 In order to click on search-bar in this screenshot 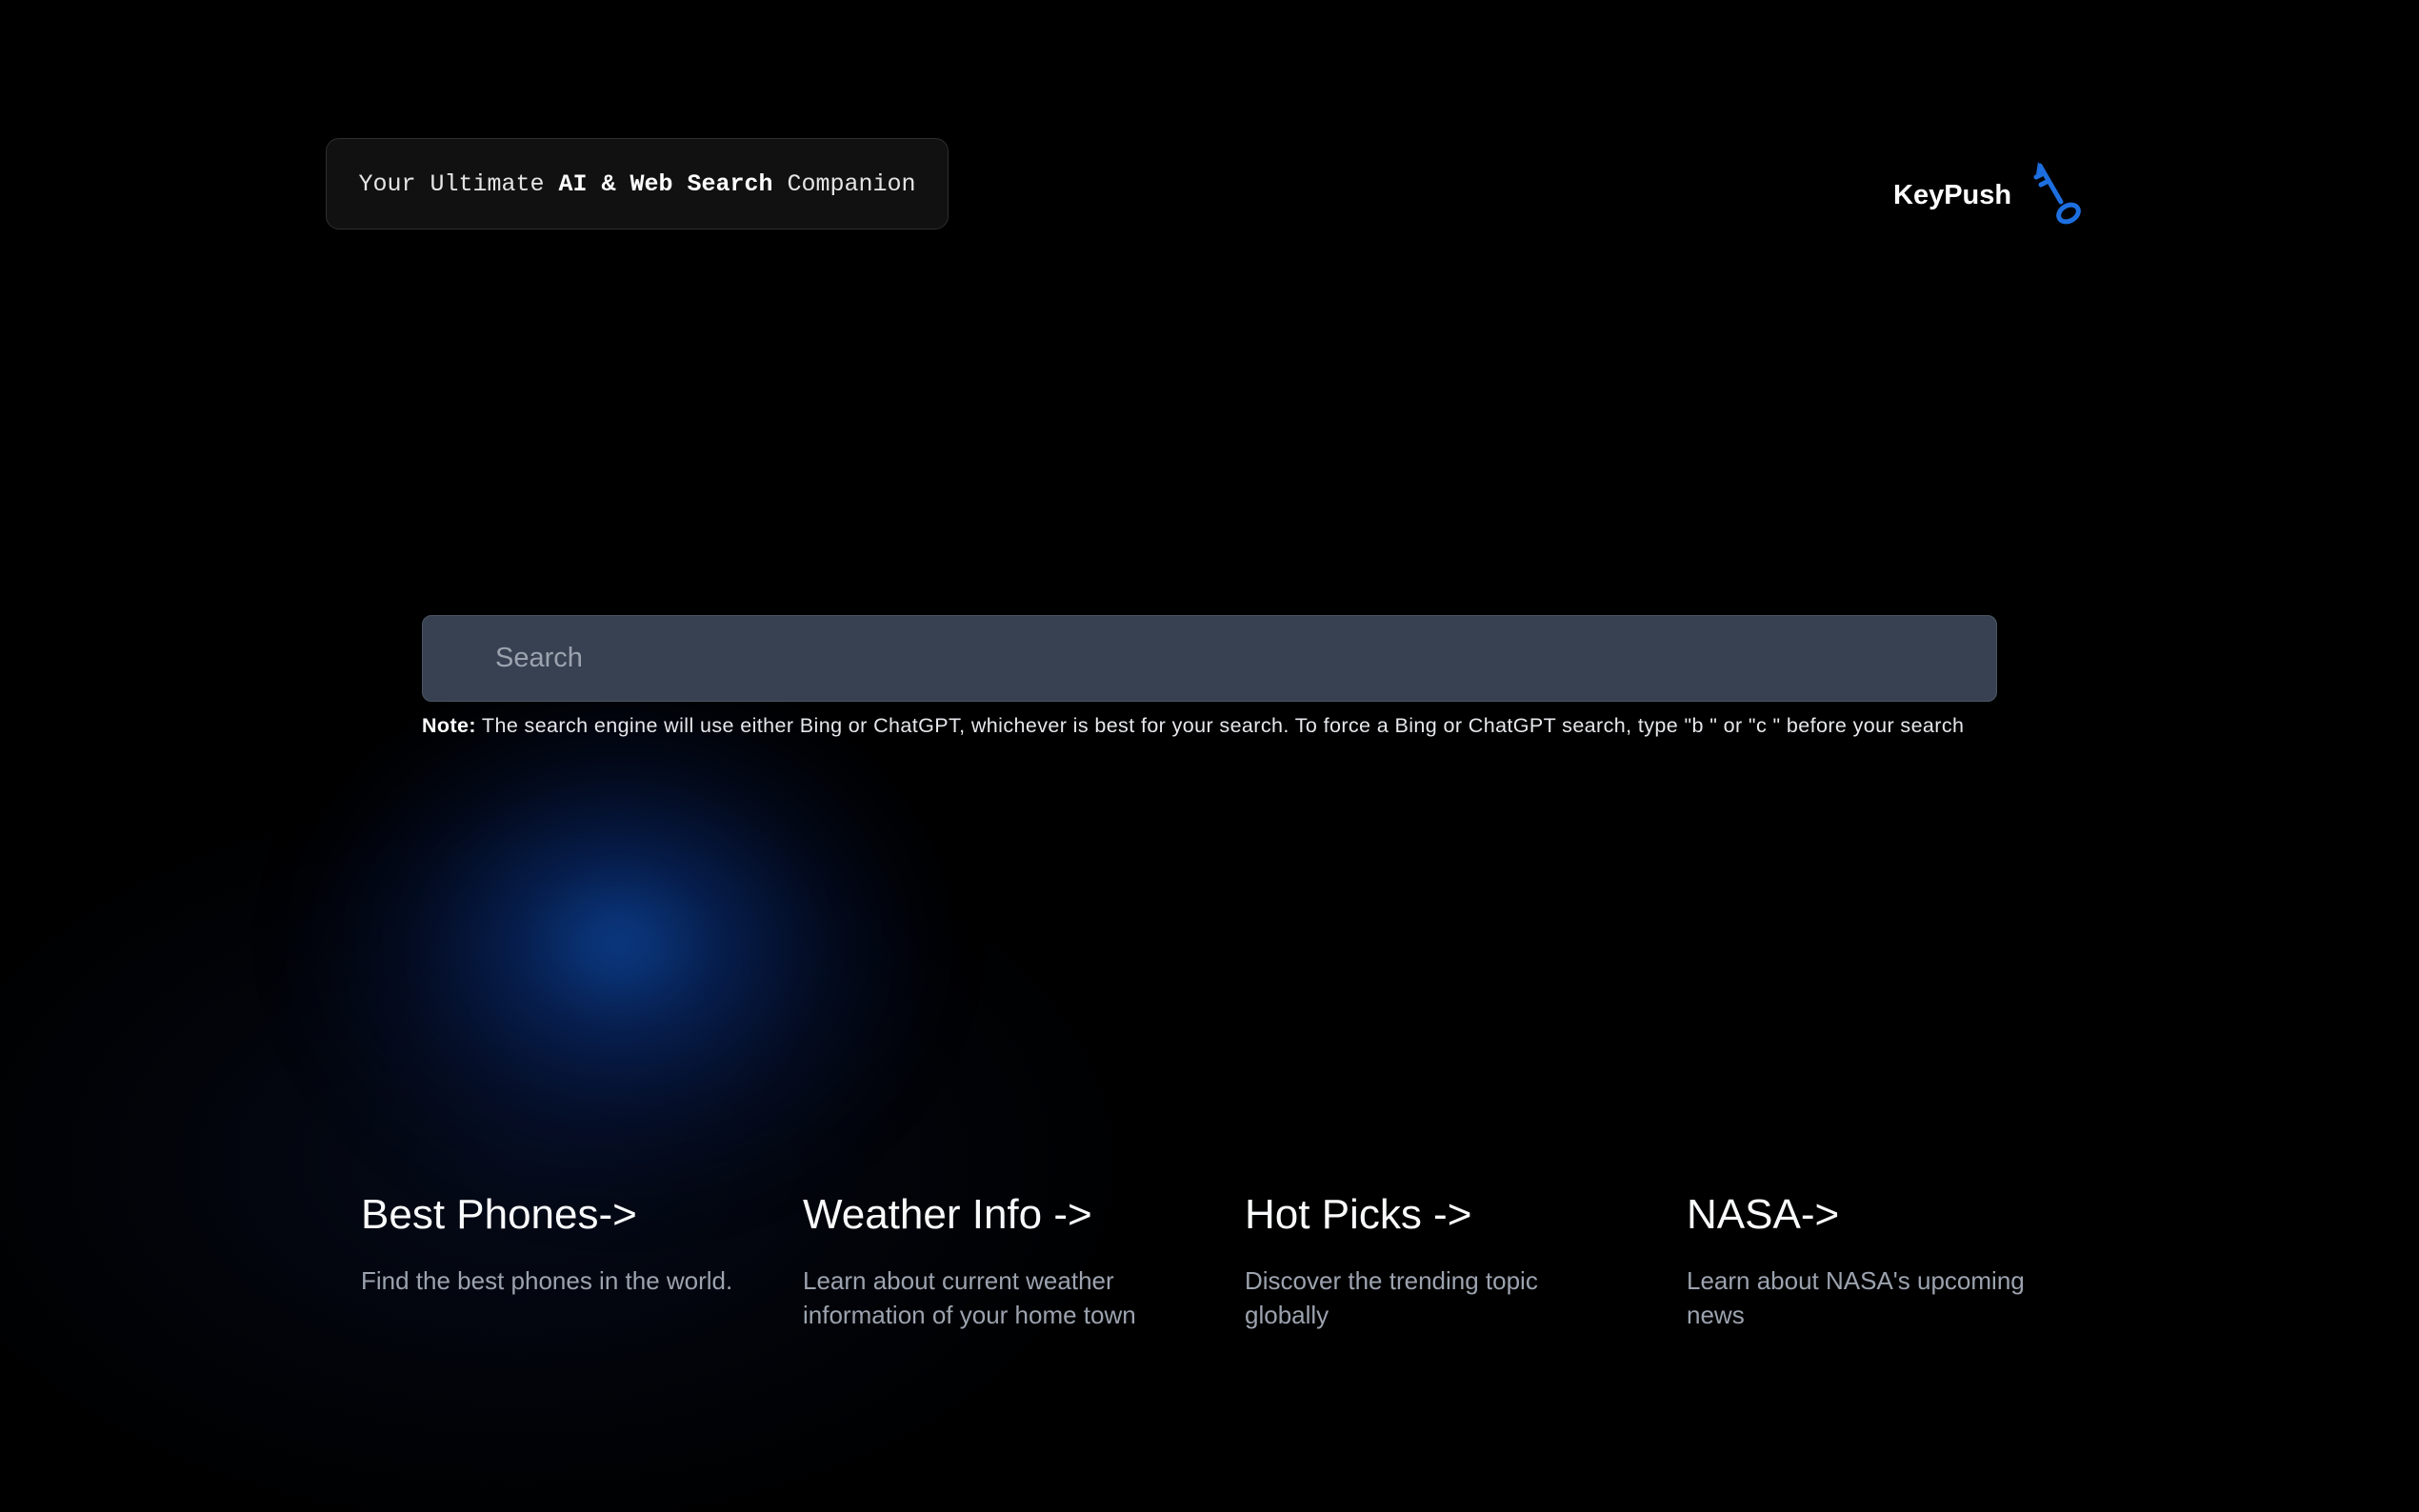, I will do `click(1209, 658)`.